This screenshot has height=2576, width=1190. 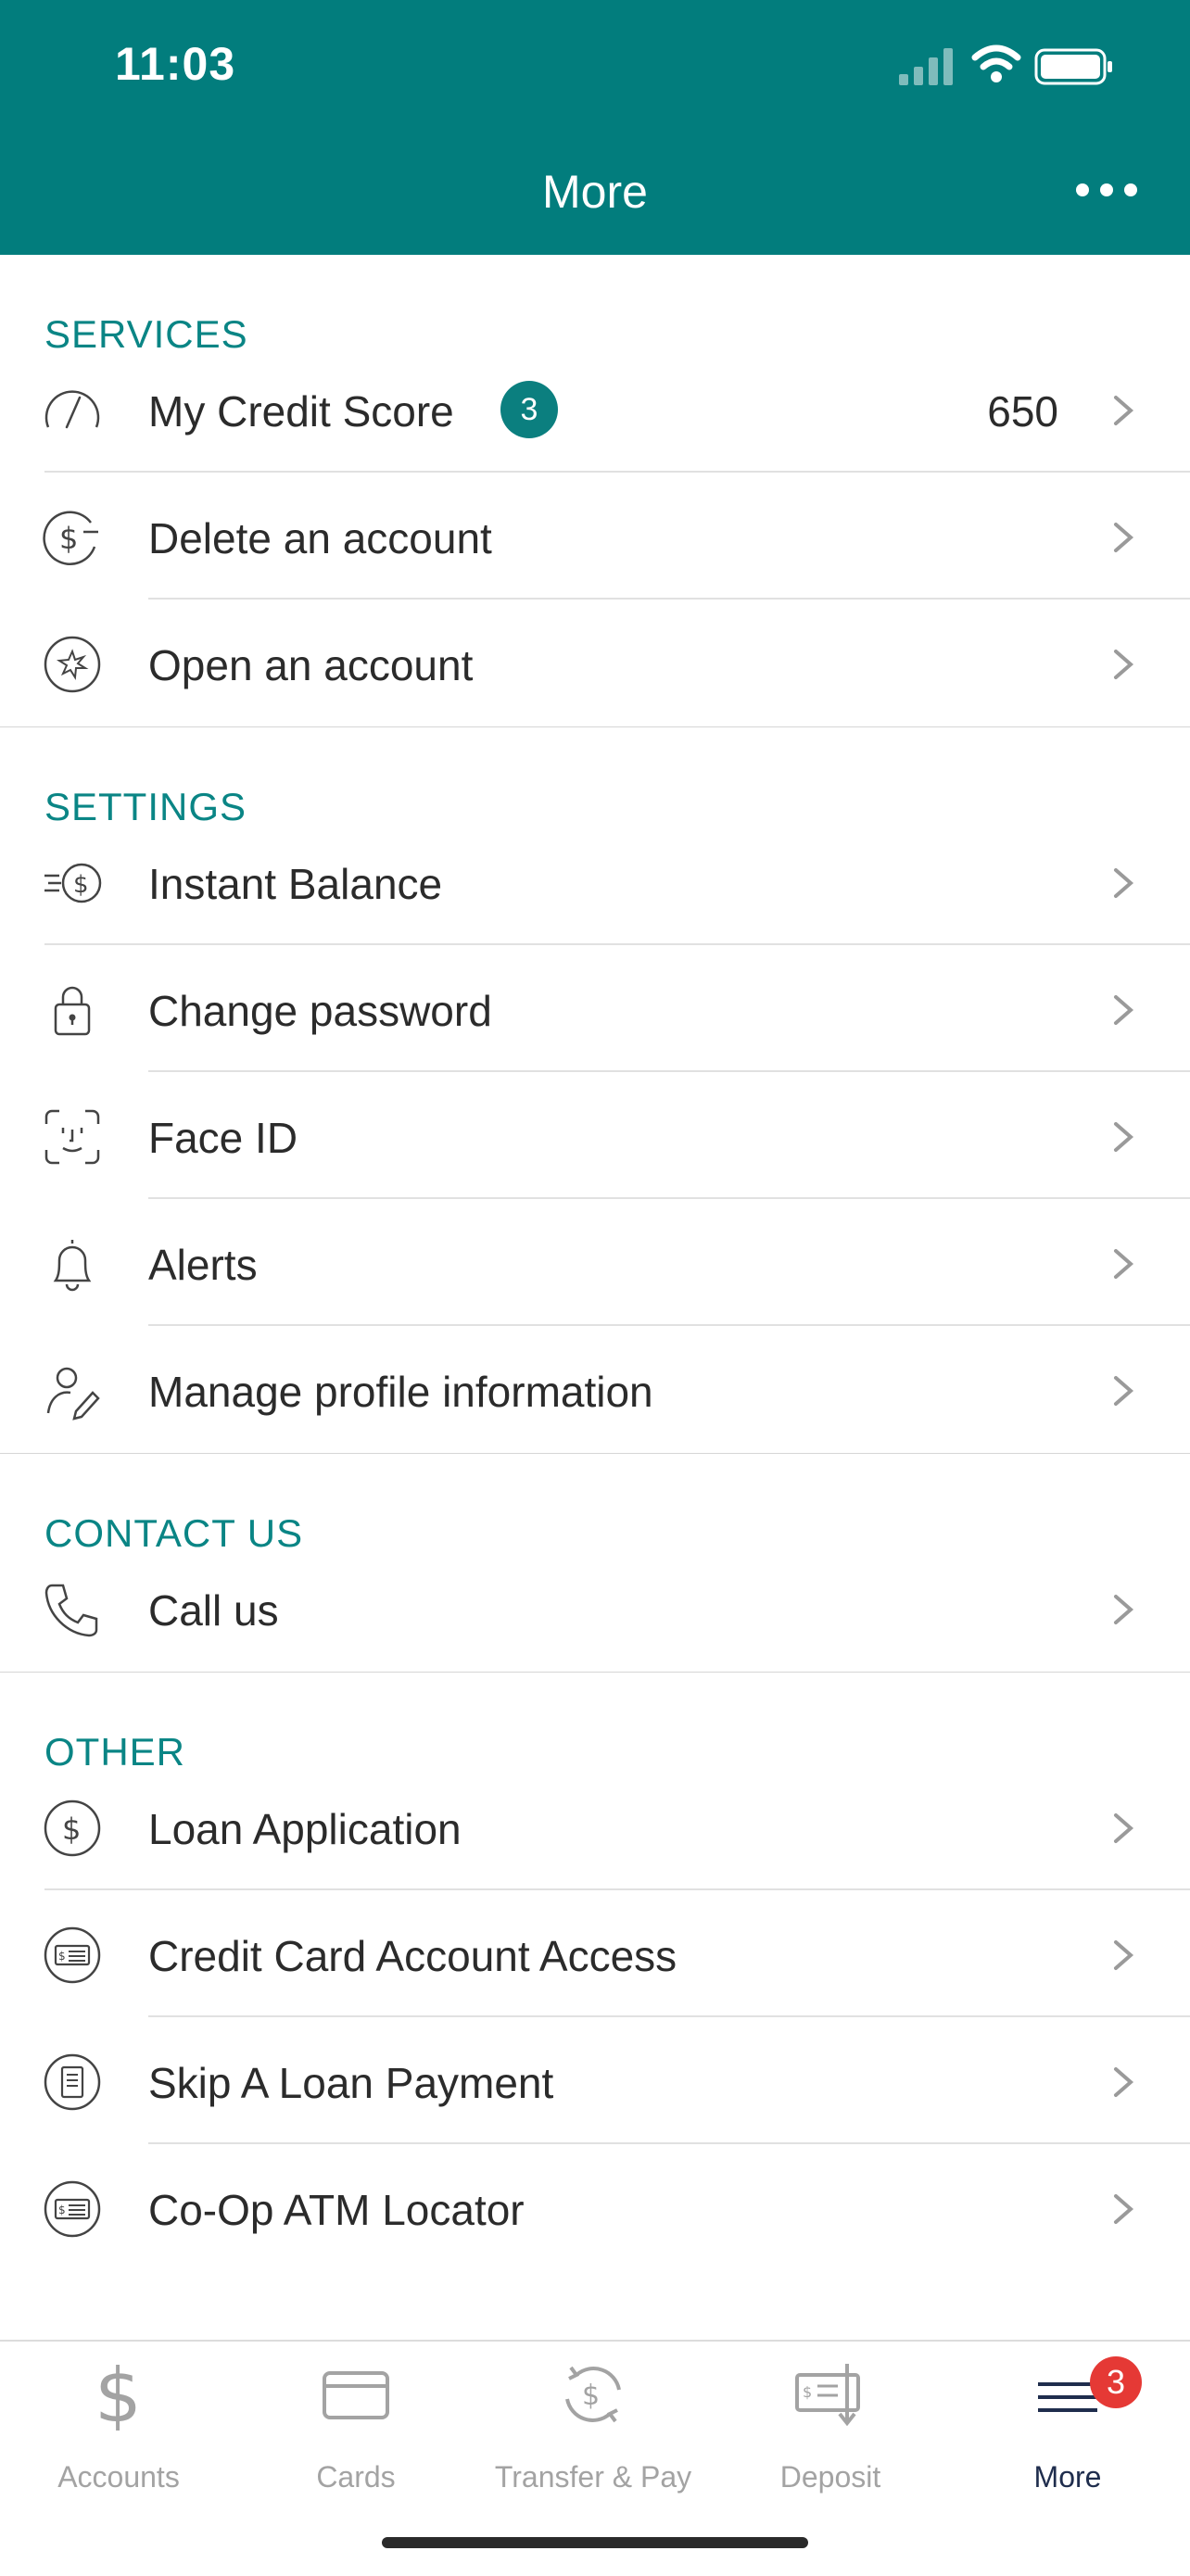 What do you see at coordinates (595, 536) in the screenshot?
I see `row-delete-account: $ Delete an account` at bounding box center [595, 536].